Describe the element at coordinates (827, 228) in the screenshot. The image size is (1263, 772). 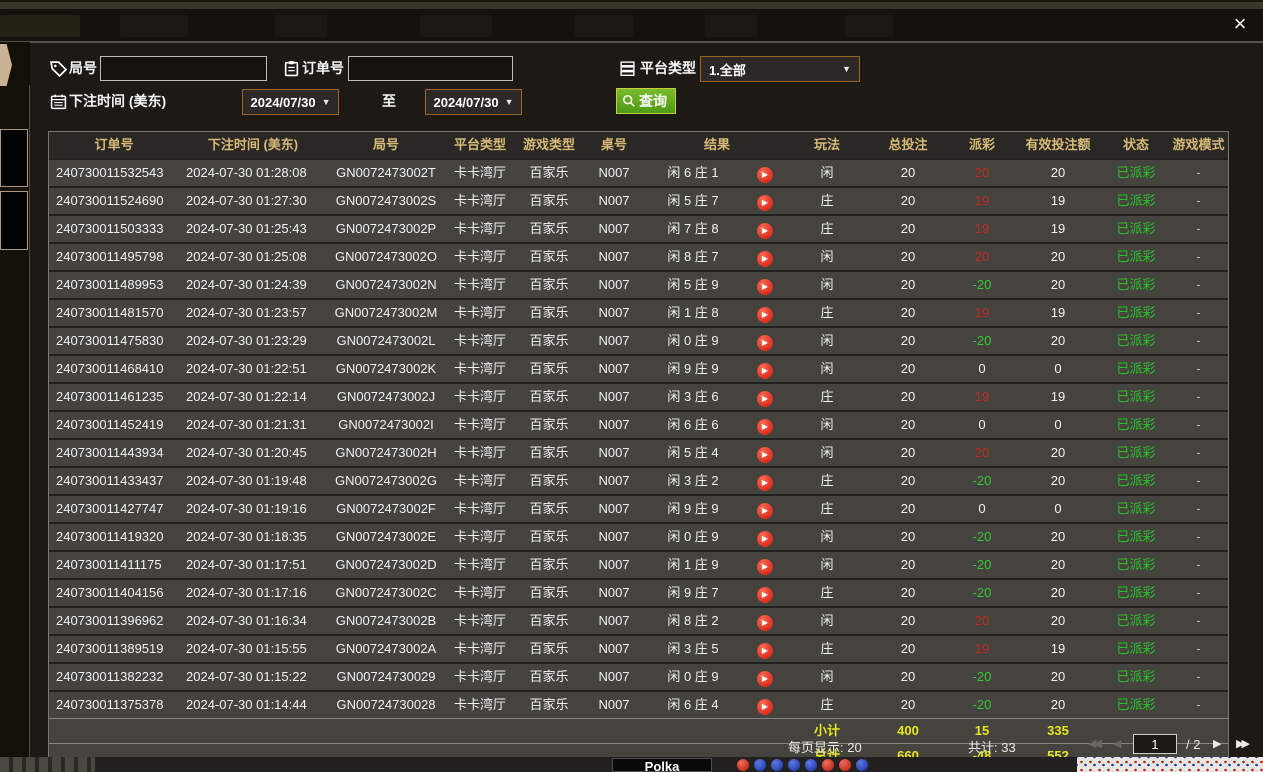
I see `cell-play-type: 庄` at that location.